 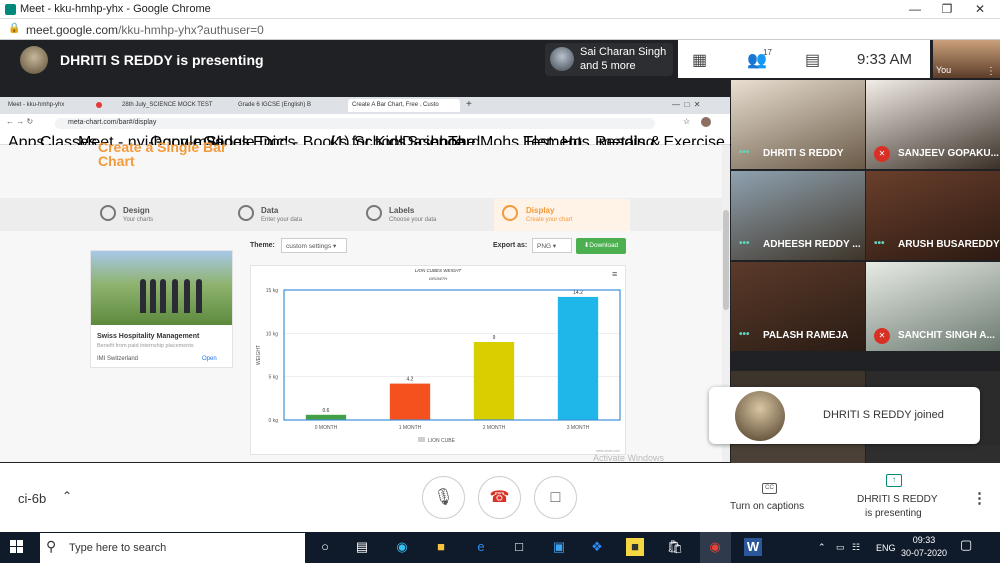 What do you see at coordinates (19, 121) in the screenshot?
I see `nav-arrows-icon: ← → ↻` at bounding box center [19, 121].